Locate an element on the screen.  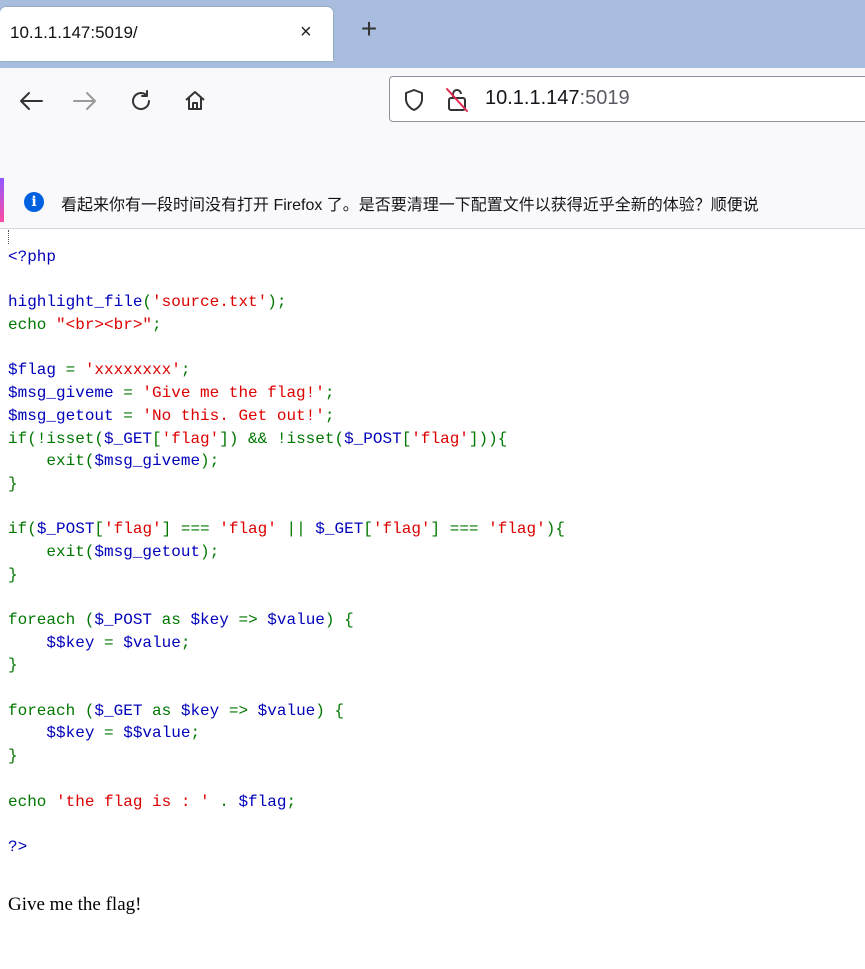
code-token: $msg_getout is located at coordinates (147, 551).